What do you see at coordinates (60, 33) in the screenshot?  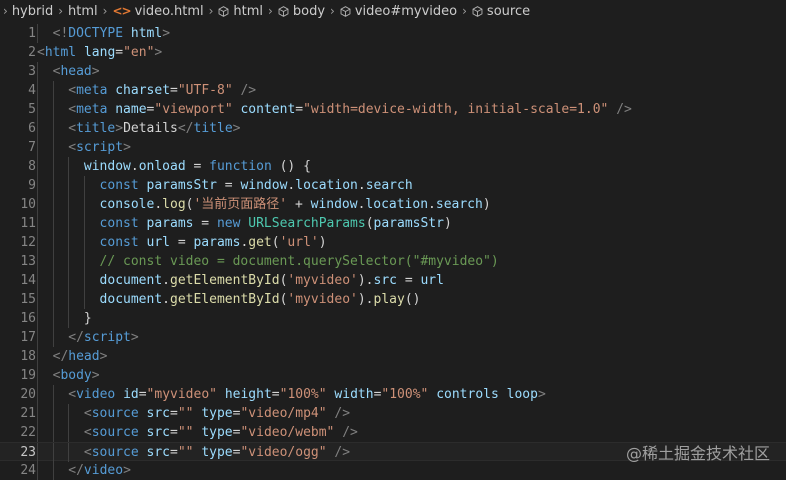 I see `code-token: <!` at bounding box center [60, 33].